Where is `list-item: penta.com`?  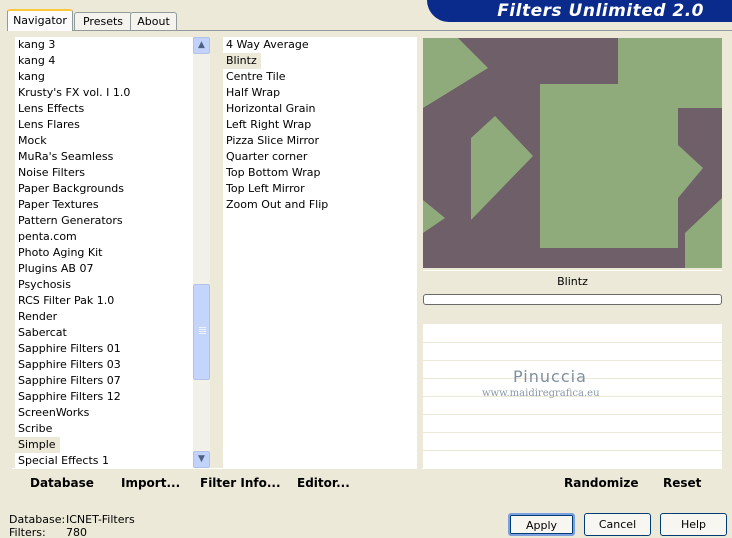 list-item: penta.com is located at coordinates (46, 236).